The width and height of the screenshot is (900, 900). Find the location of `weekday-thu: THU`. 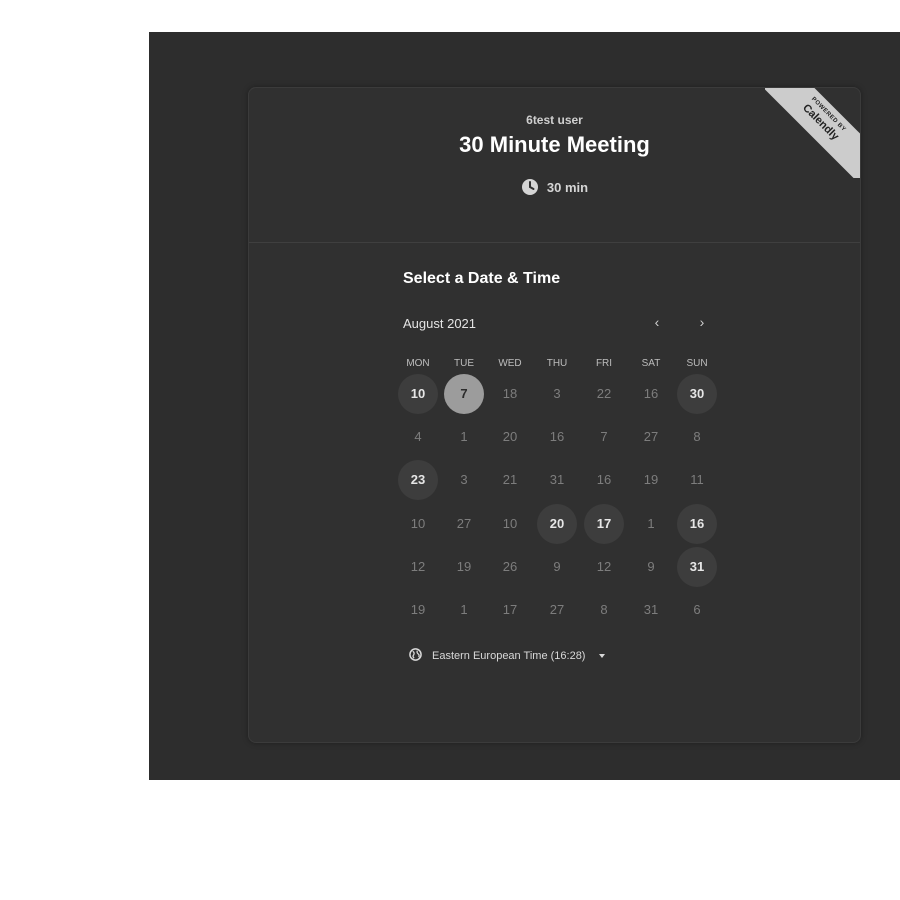

weekday-thu: THU is located at coordinates (557, 363).